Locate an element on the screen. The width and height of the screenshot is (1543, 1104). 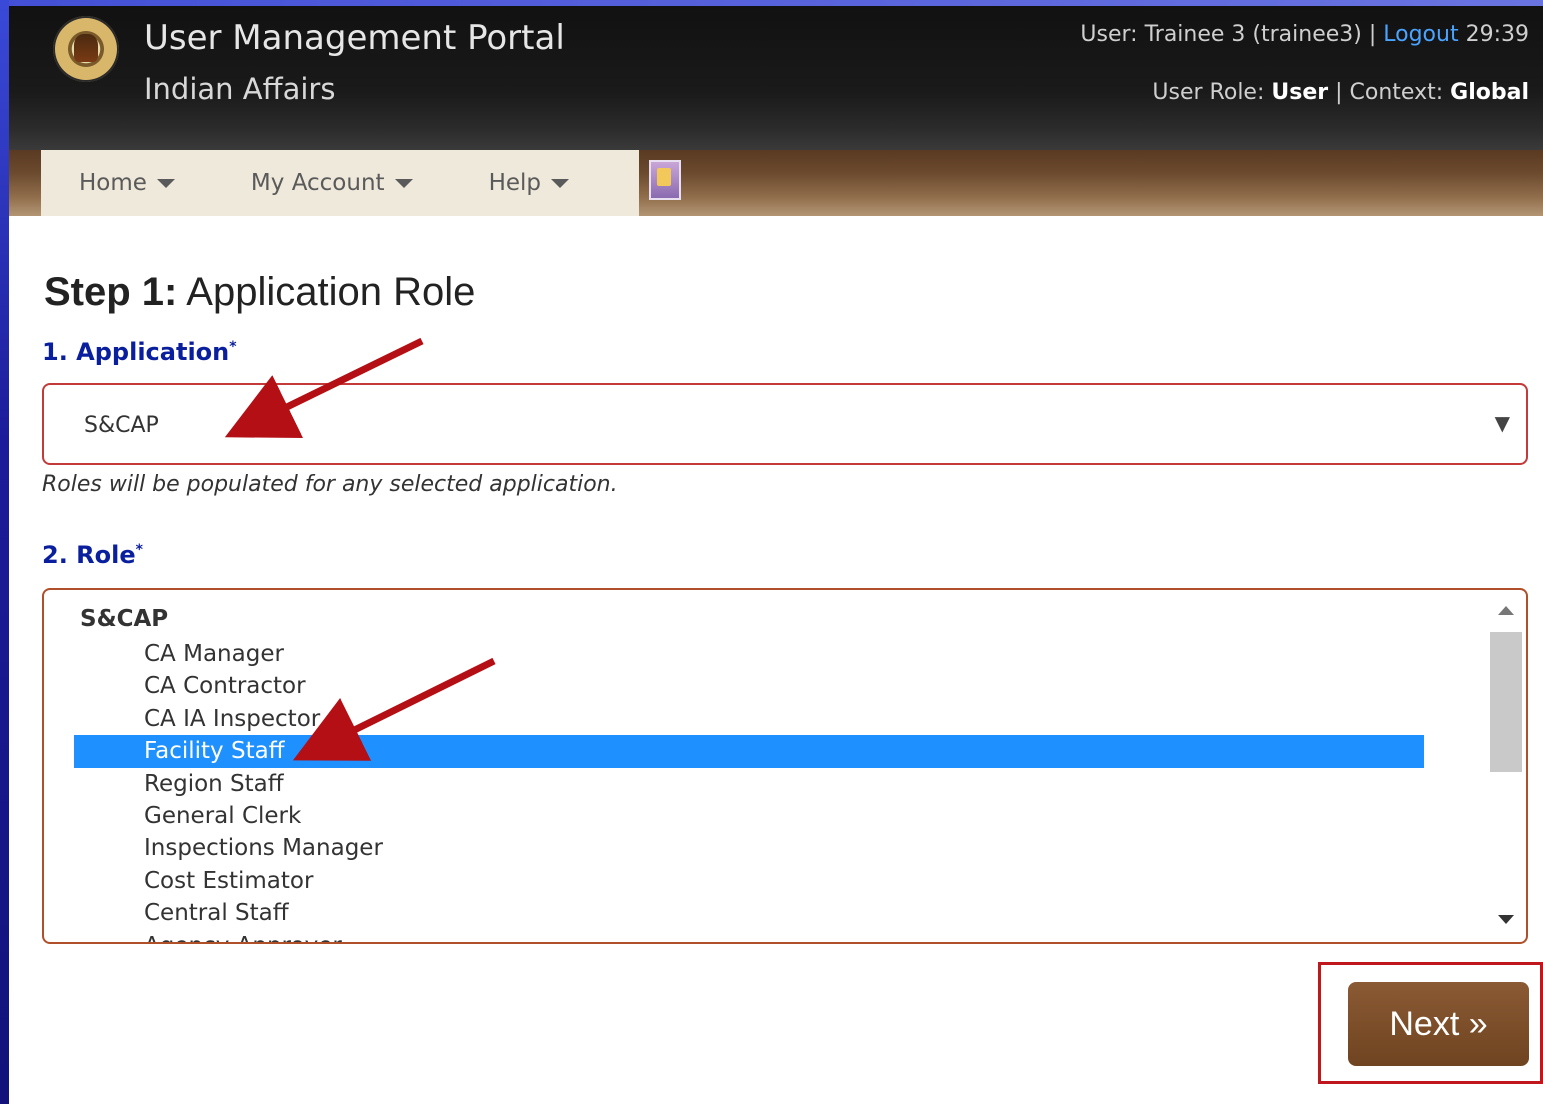
nav-item-label: My Account is located at coordinates (317, 183).